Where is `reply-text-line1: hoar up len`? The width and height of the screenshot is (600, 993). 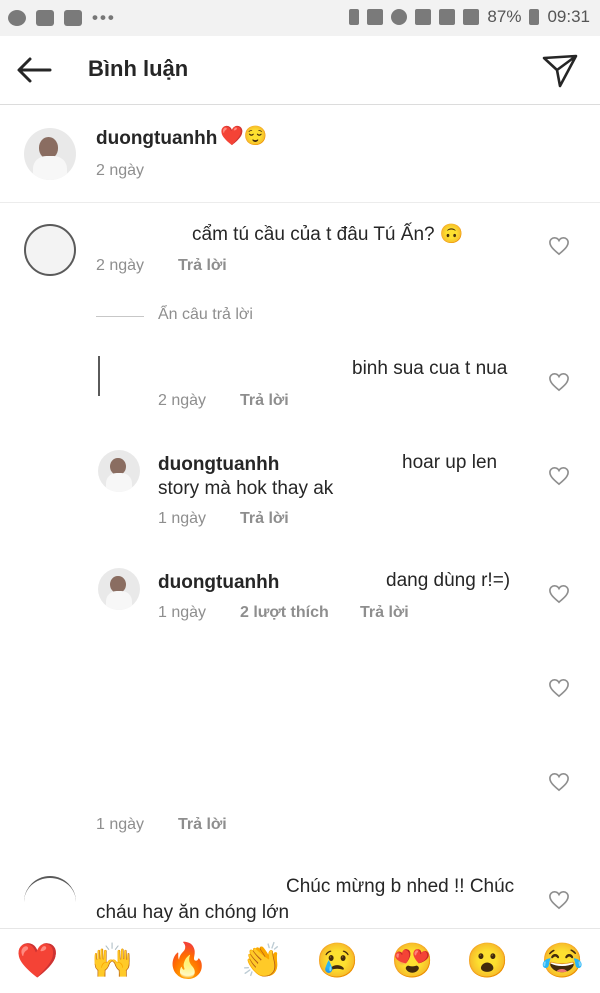 reply-text-line1: hoar up len is located at coordinates (450, 462).